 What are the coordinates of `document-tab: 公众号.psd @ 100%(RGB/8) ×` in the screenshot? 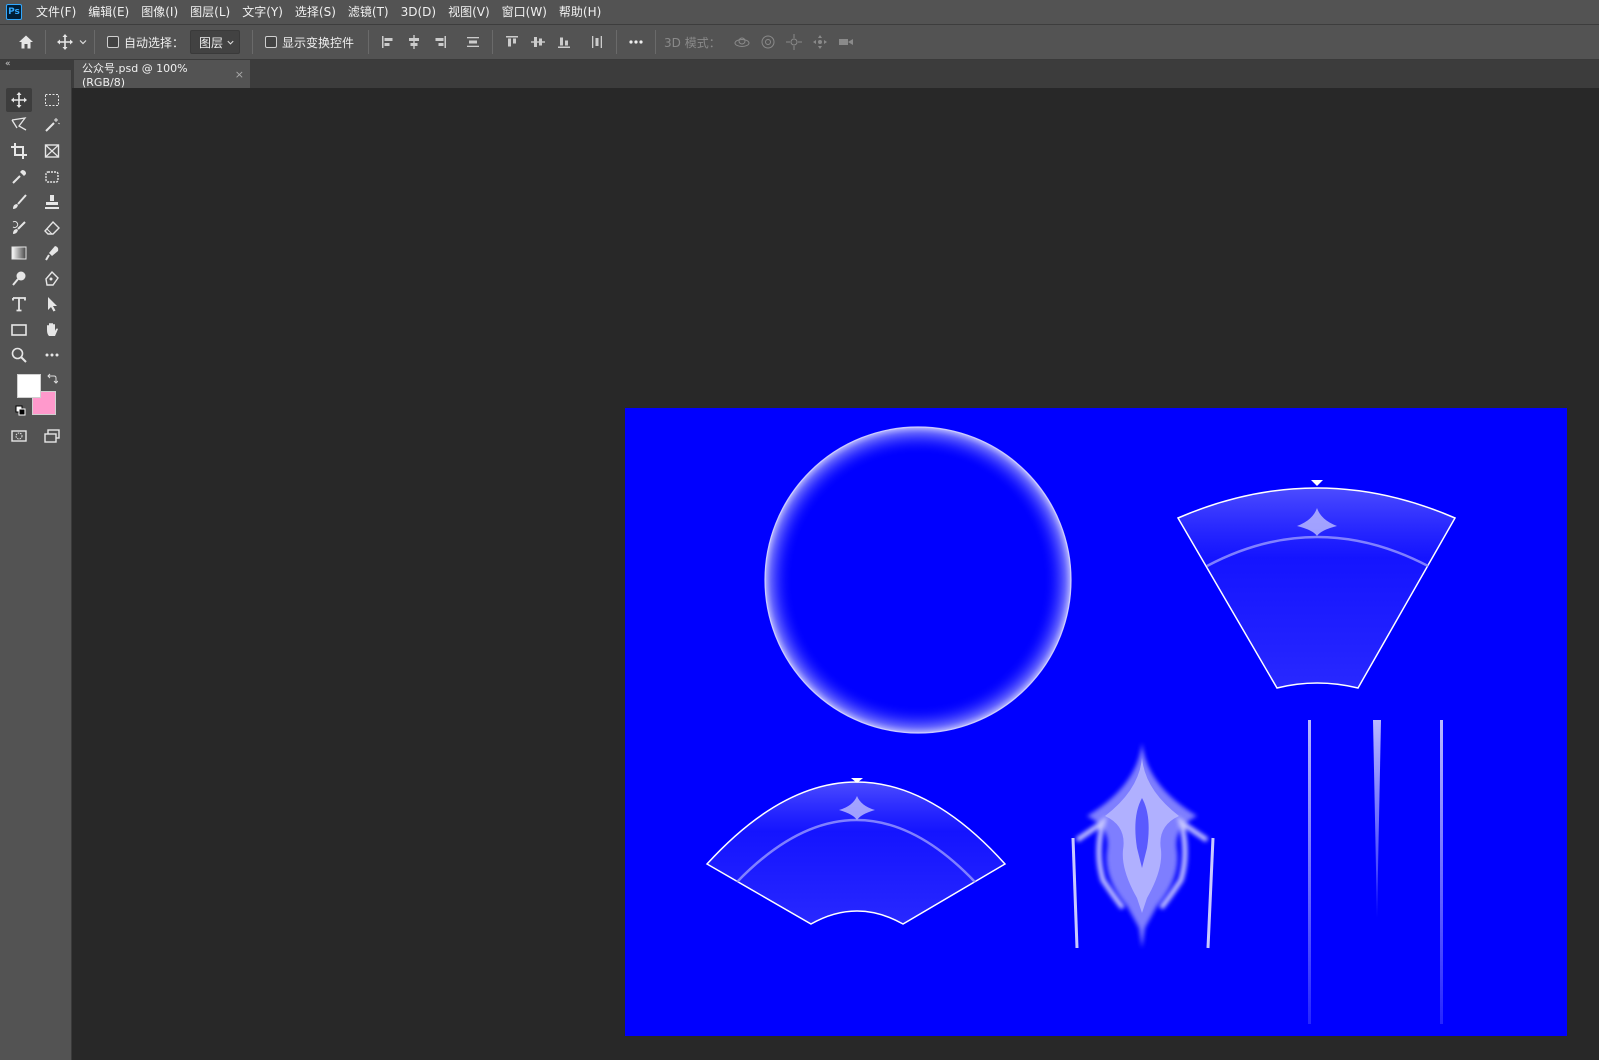 It's located at (162, 74).